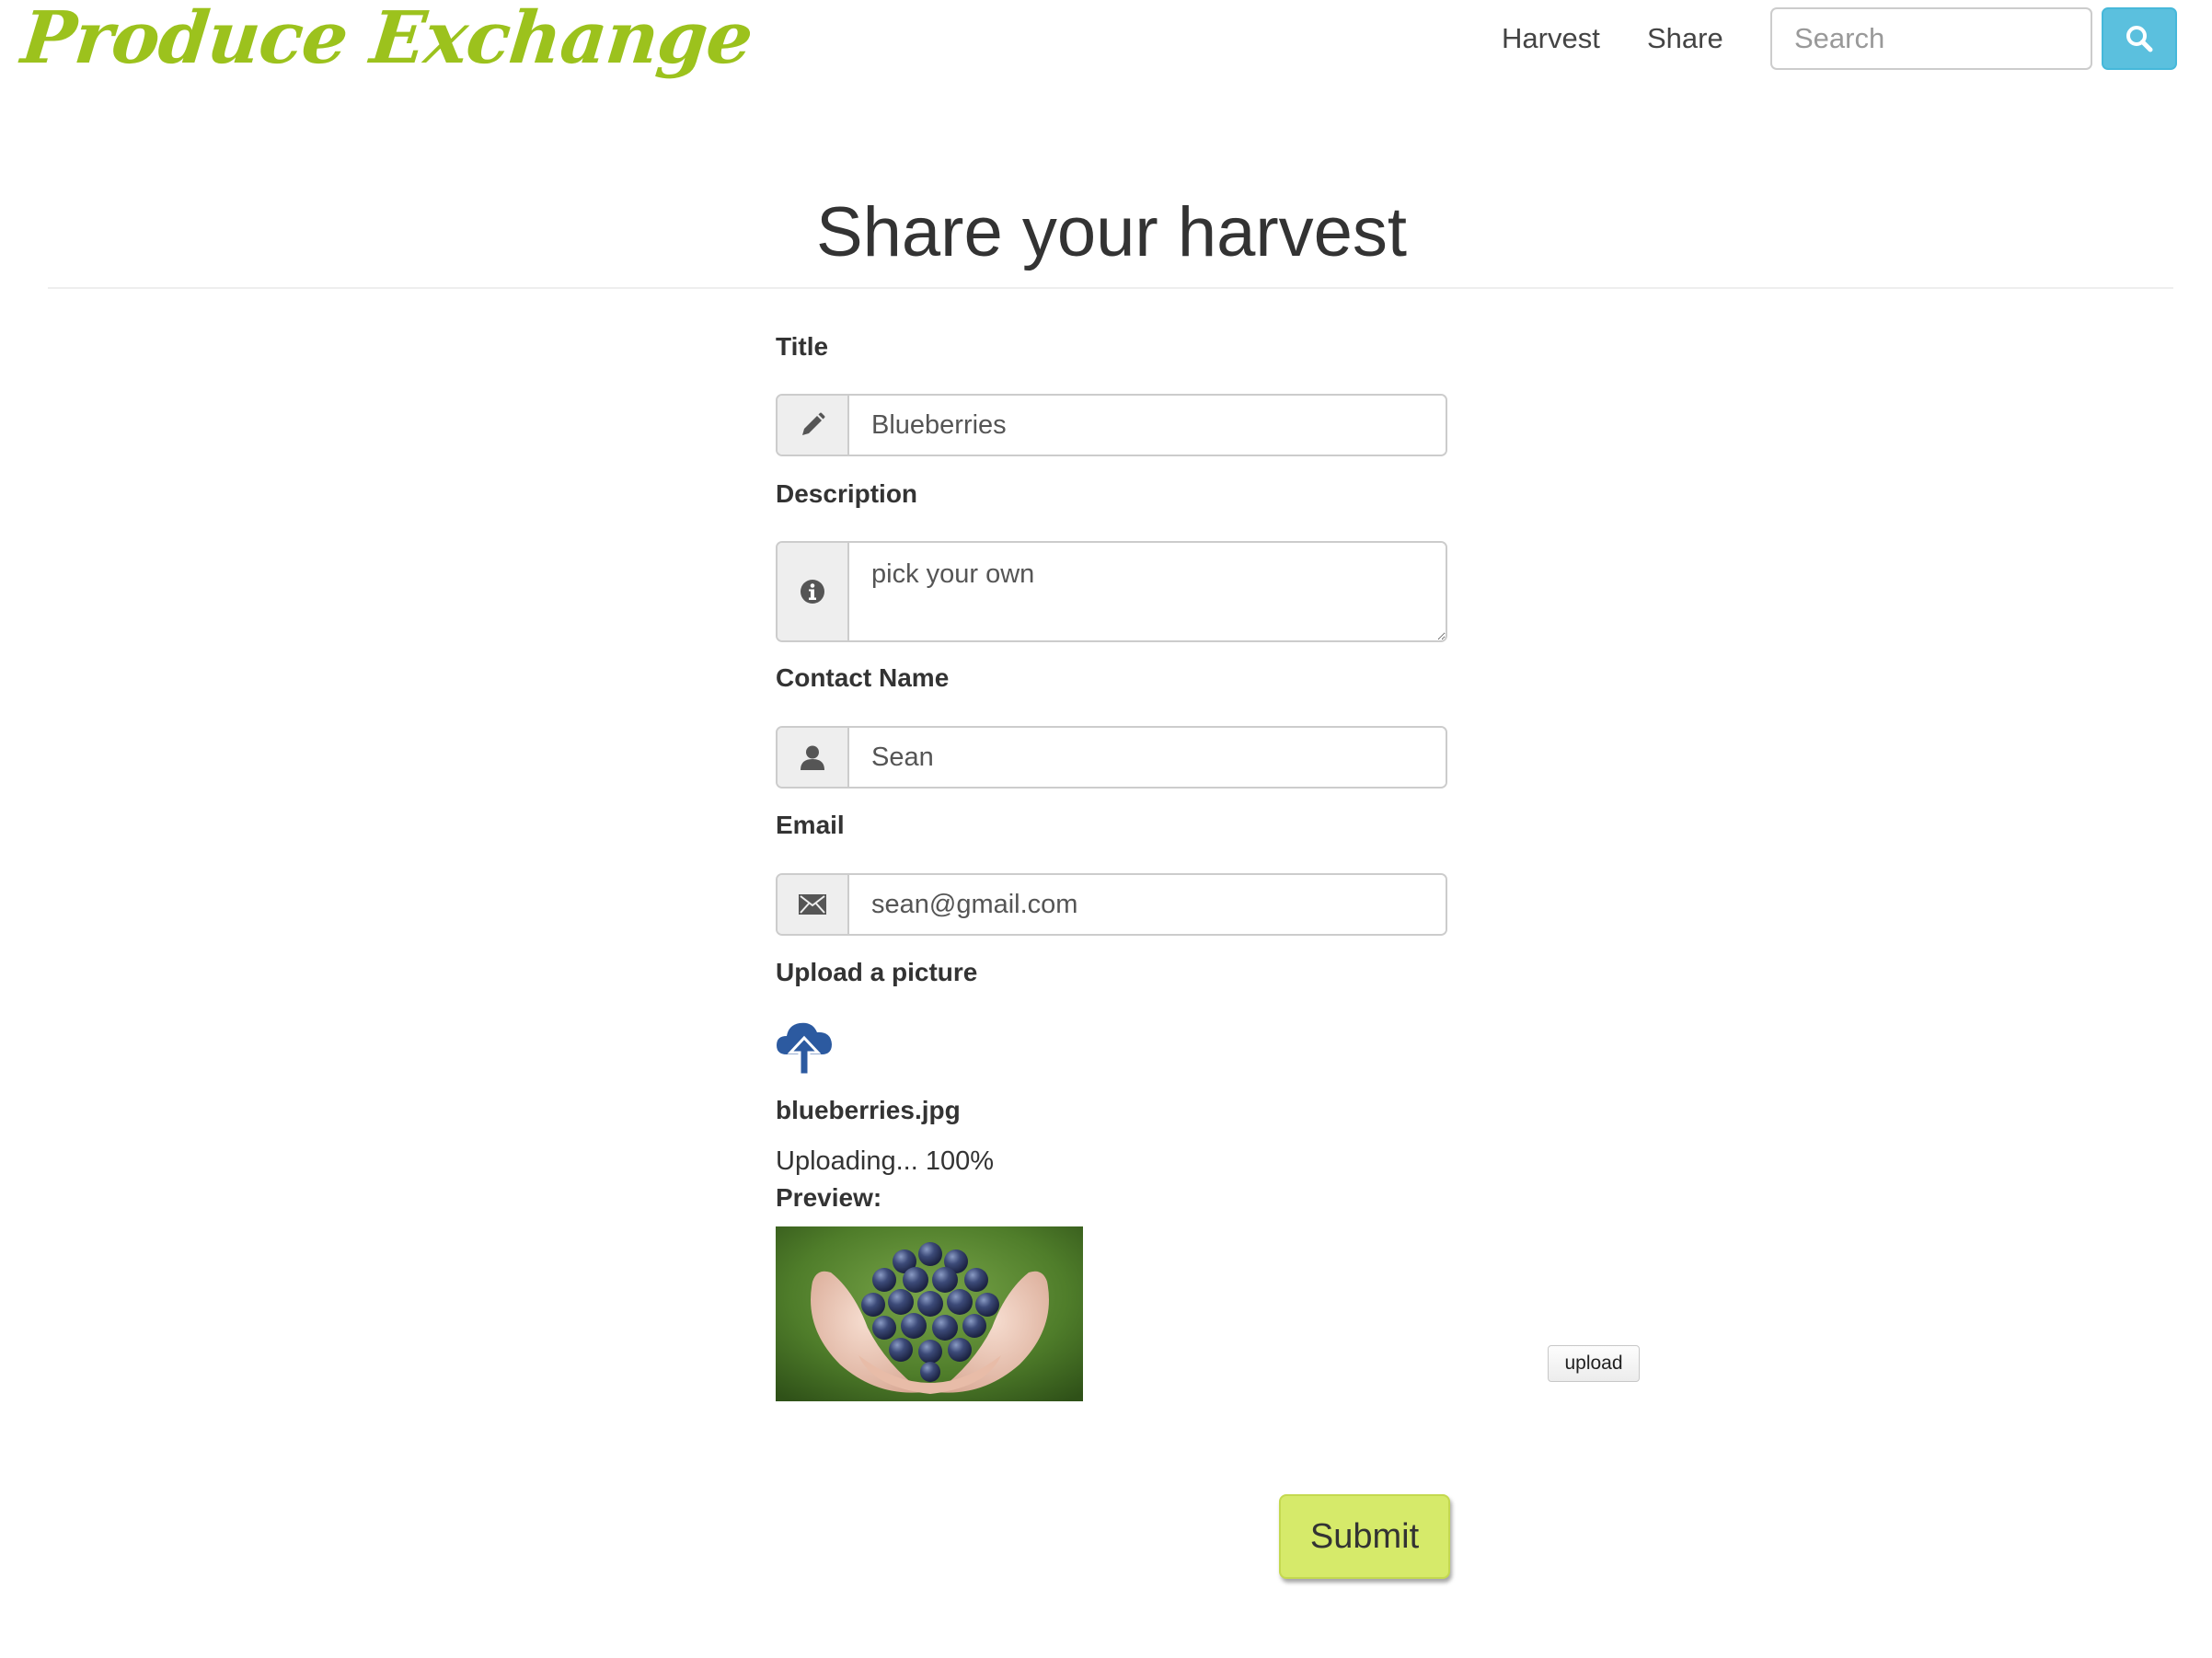  I want to click on envelope-icon, so click(812, 905).